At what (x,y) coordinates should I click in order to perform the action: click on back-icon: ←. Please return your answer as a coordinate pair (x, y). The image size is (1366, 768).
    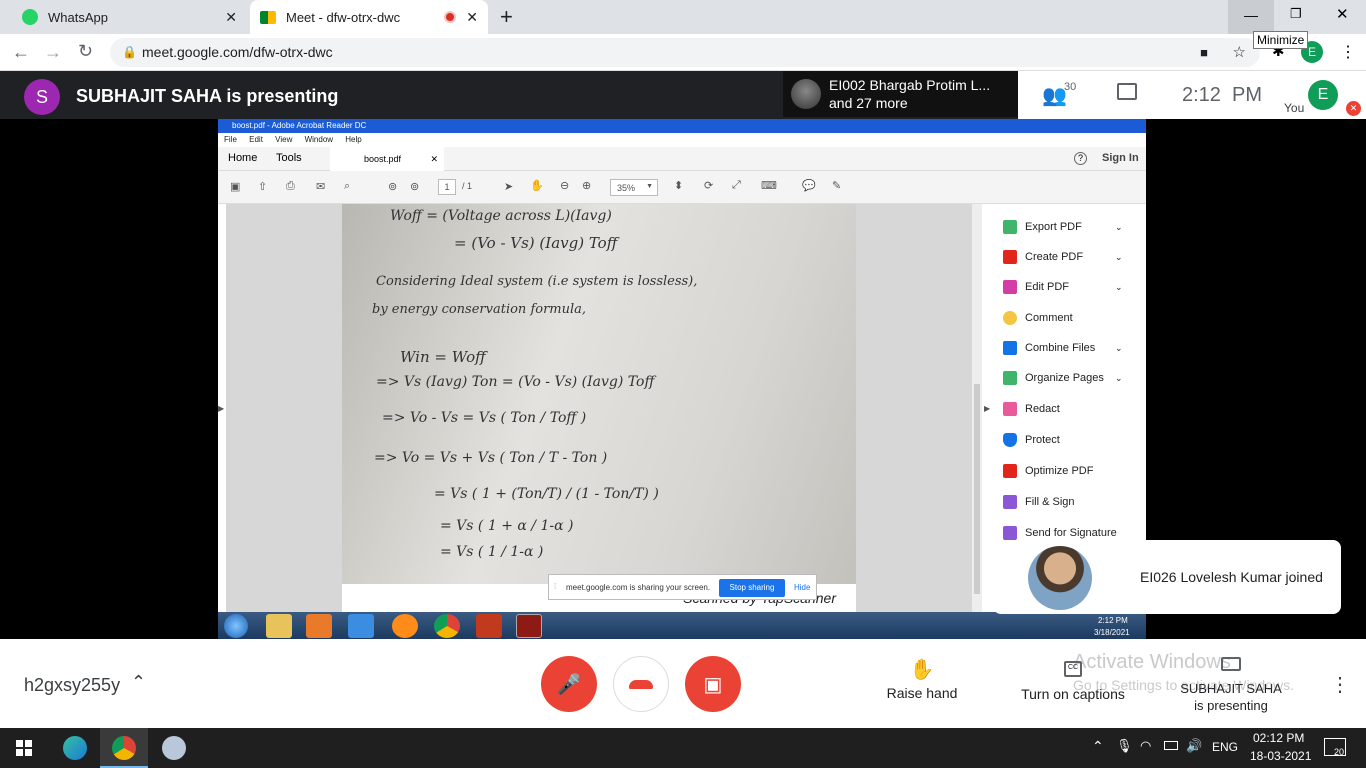
    Looking at the image, I should click on (21, 52).